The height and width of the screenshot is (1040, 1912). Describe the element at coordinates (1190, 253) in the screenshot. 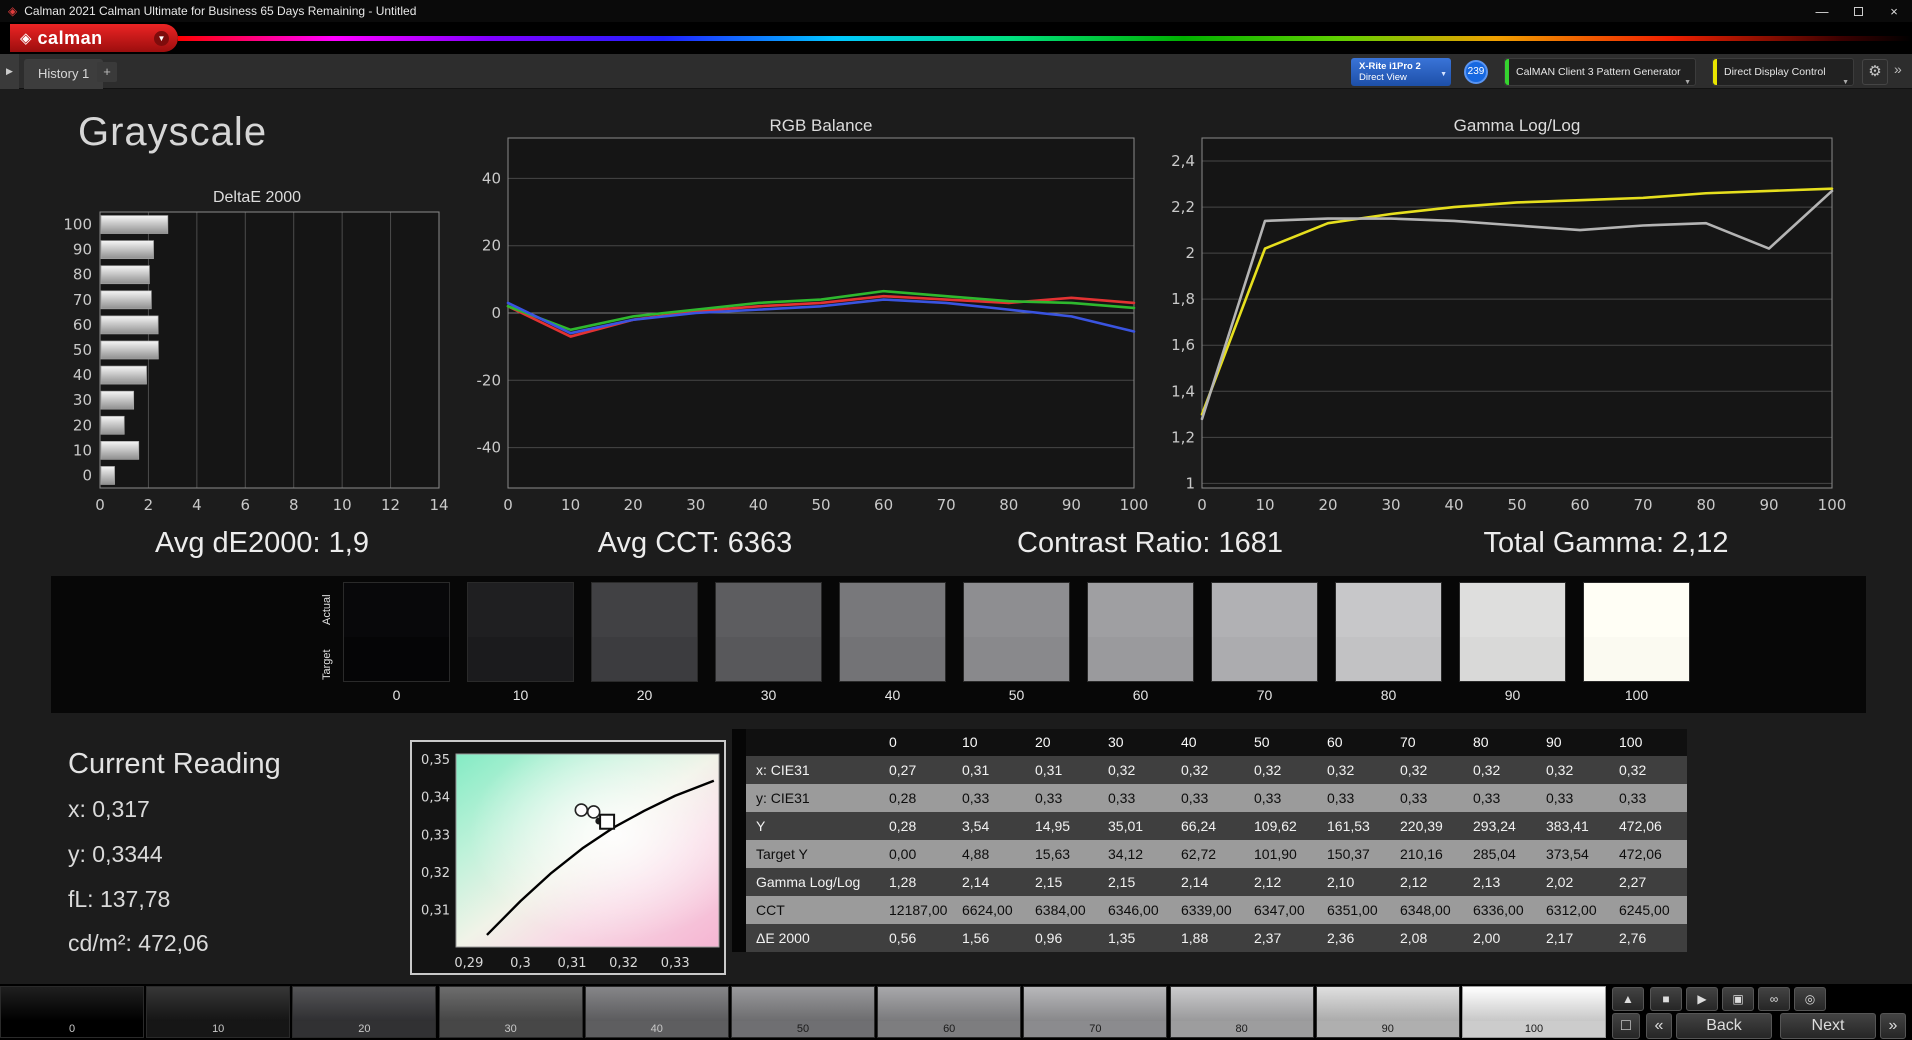

I see `svg-text: 2` at that location.